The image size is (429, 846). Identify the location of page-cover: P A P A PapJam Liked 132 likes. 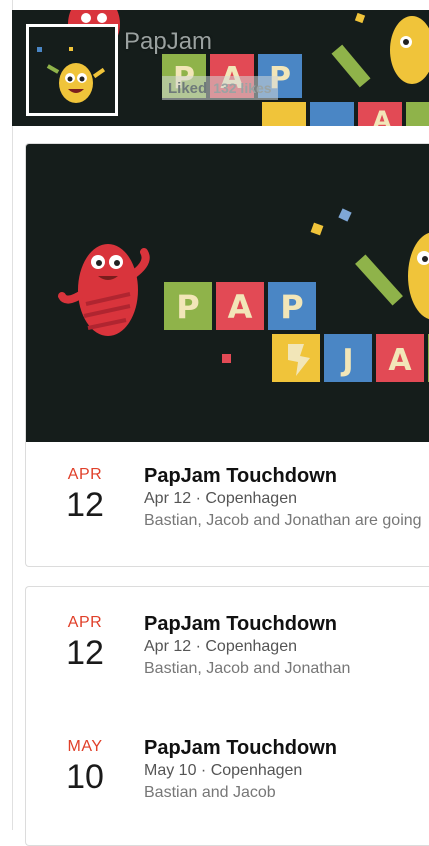
(220, 68).